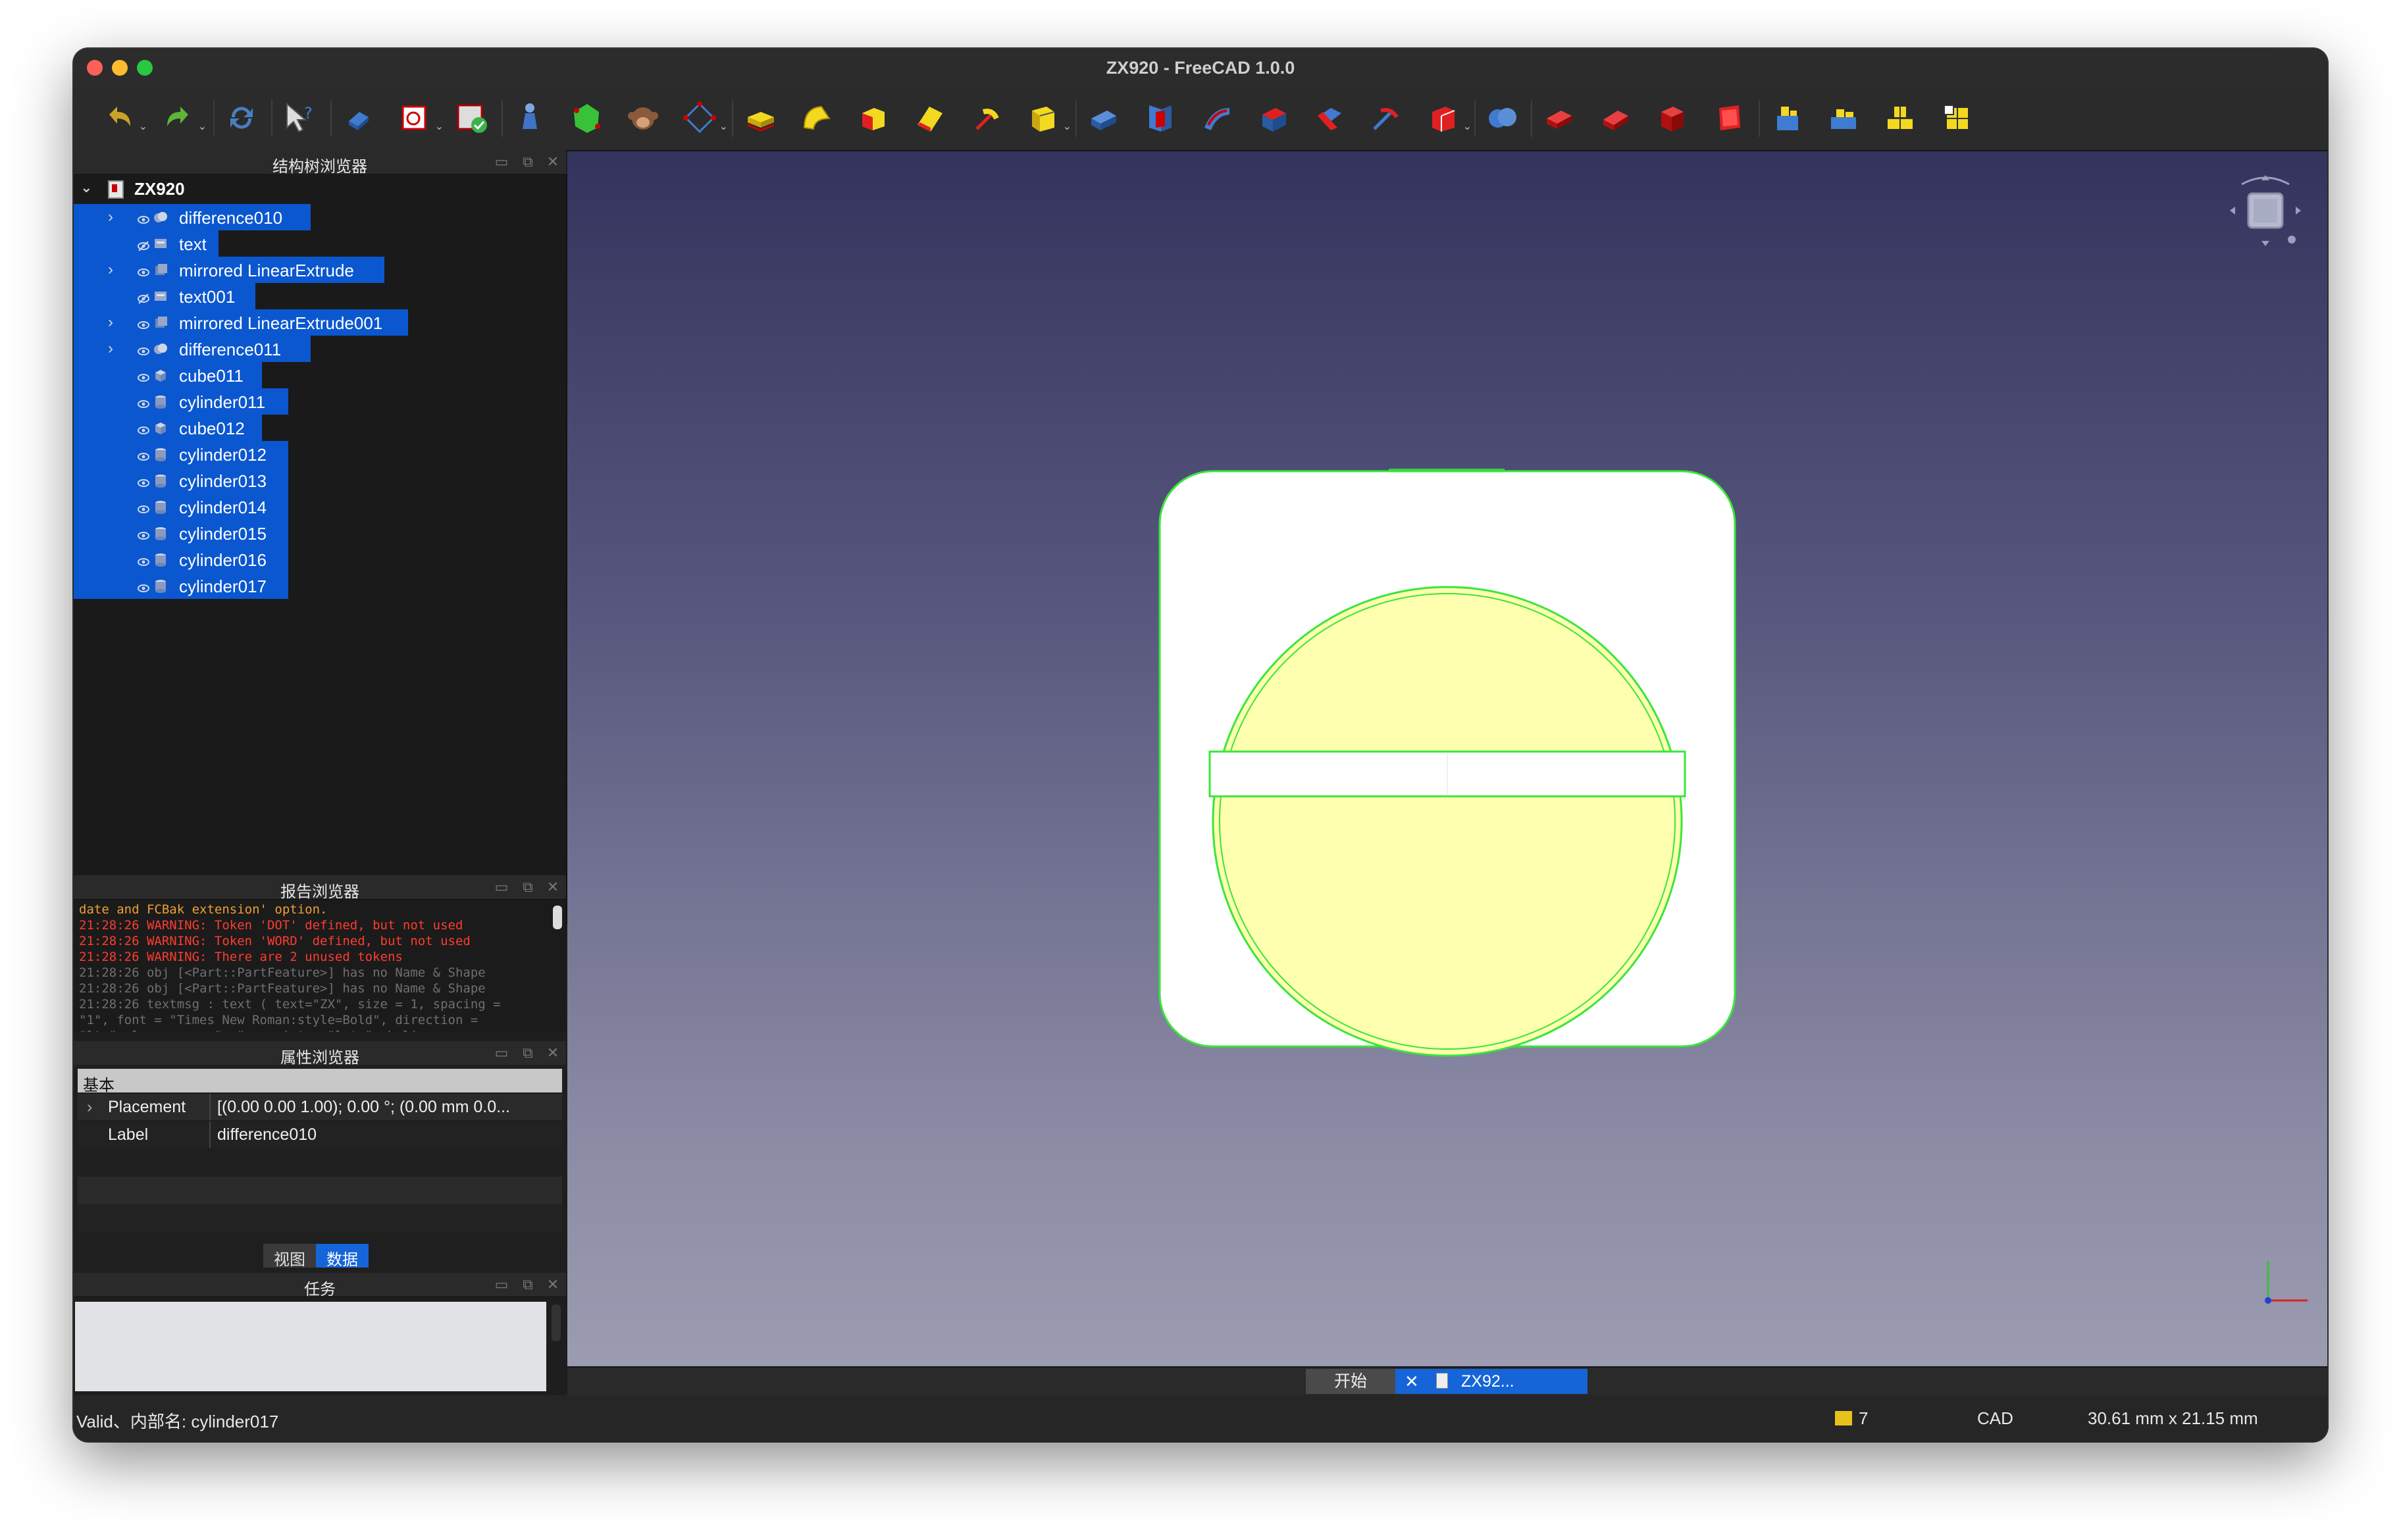  What do you see at coordinates (643, 118) in the screenshot?
I see `monkey-icon` at bounding box center [643, 118].